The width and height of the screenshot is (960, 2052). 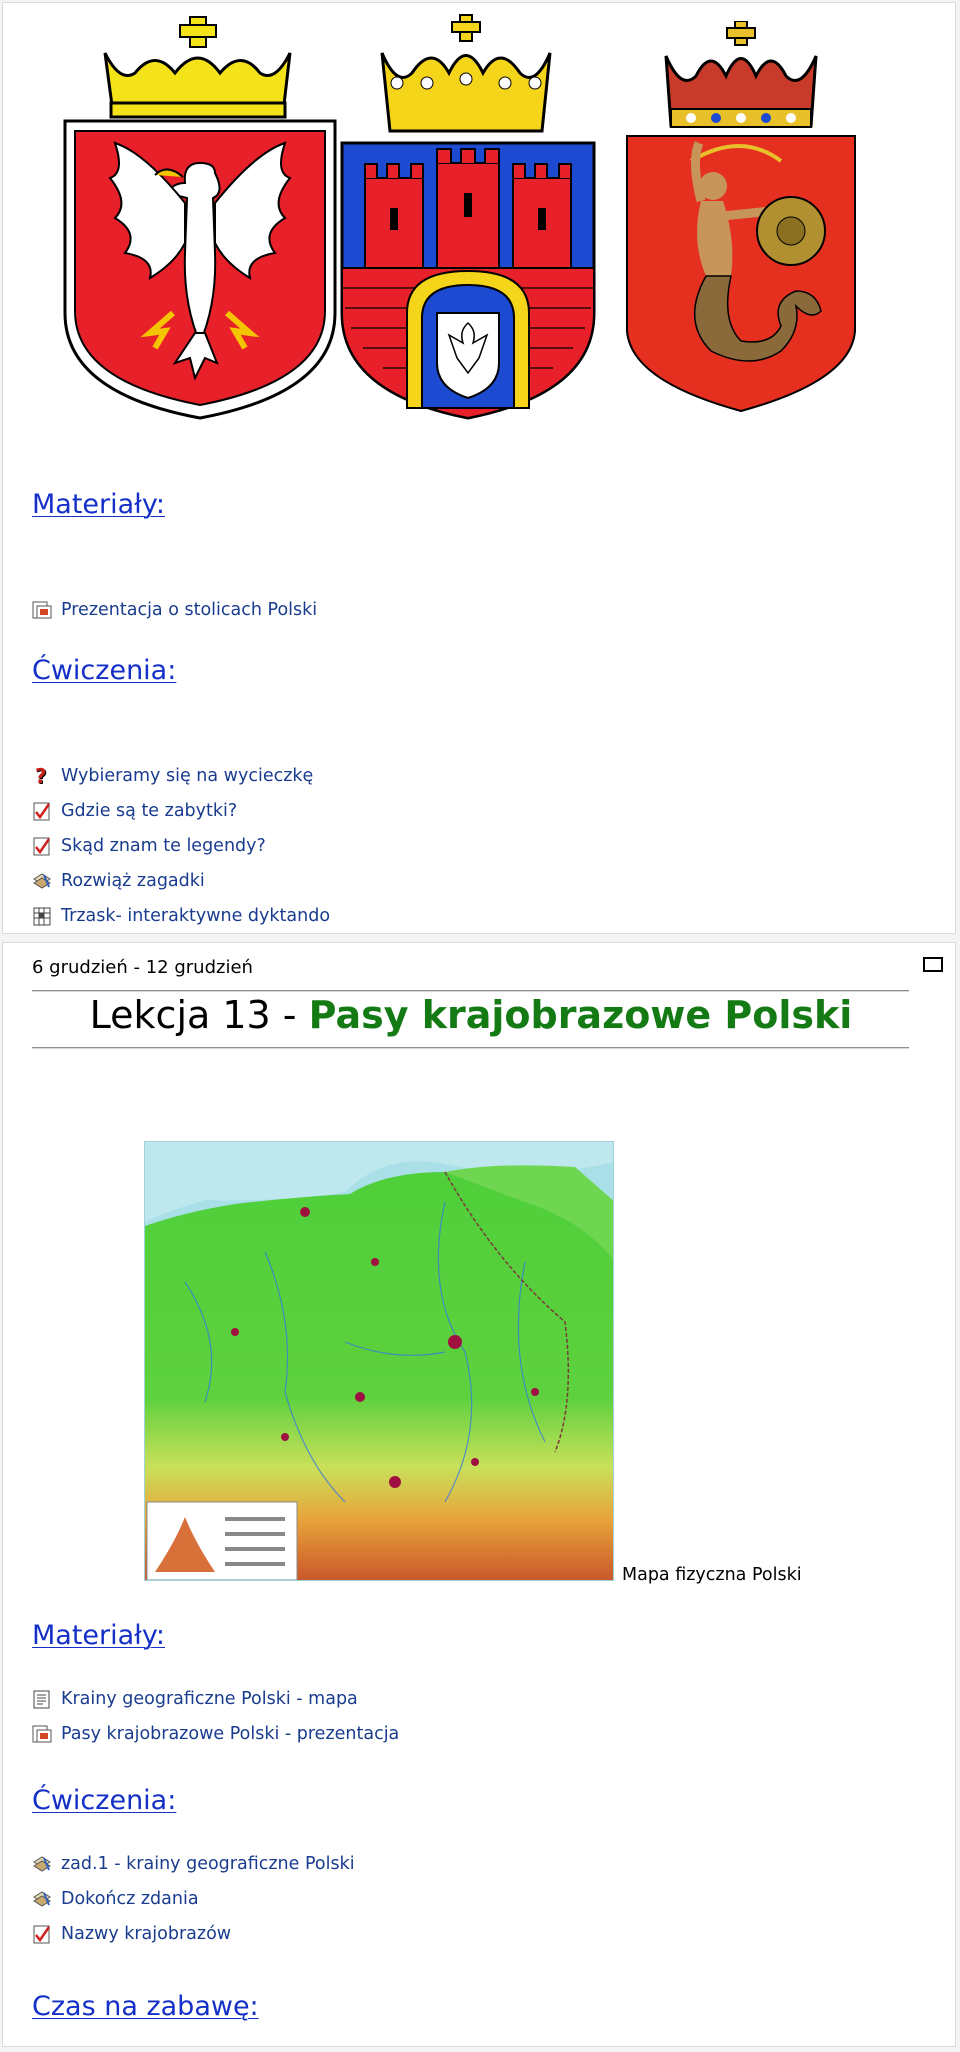 I want to click on question-icon: ??, so click(x=42, y=776).